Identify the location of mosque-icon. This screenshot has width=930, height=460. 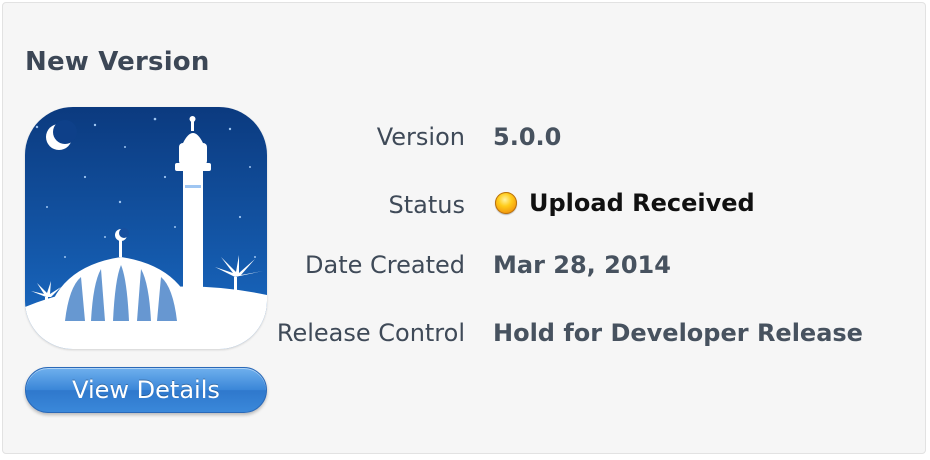
(146, 228).